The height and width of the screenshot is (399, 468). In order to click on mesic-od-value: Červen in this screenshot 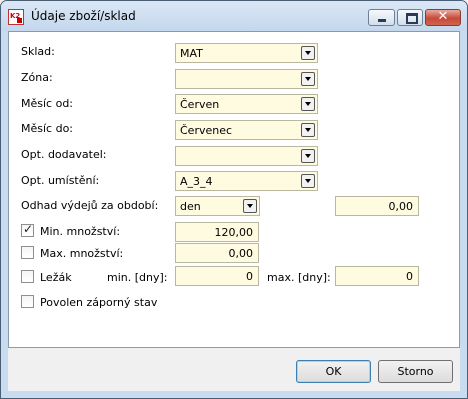, I will do `click(200, 104)`.